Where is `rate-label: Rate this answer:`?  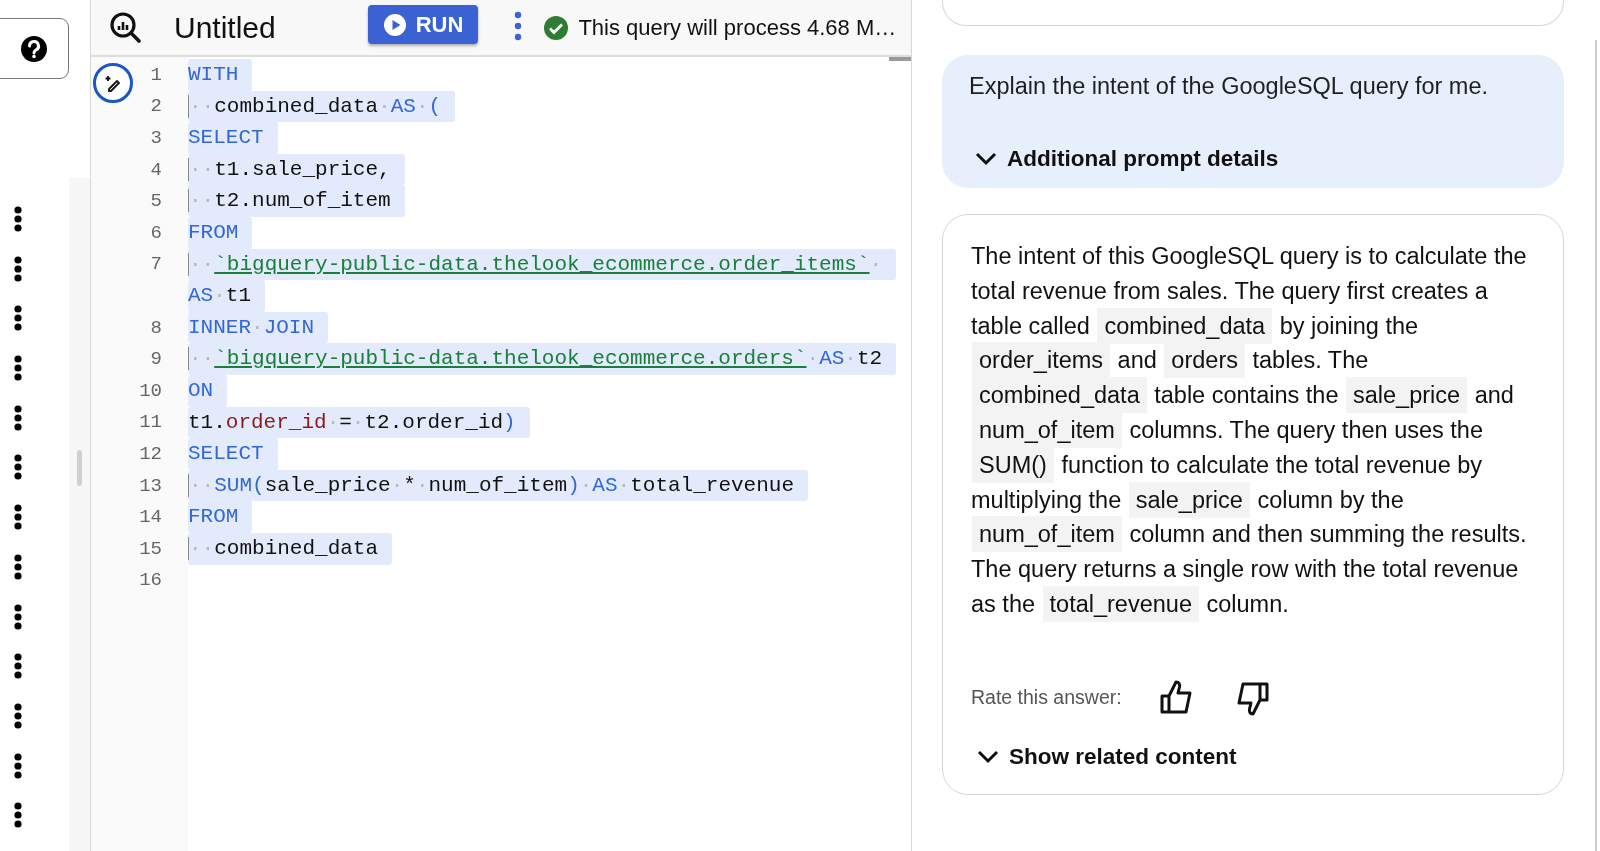
rate-label: Rate this answer: is located at coordinates (1046, 698).